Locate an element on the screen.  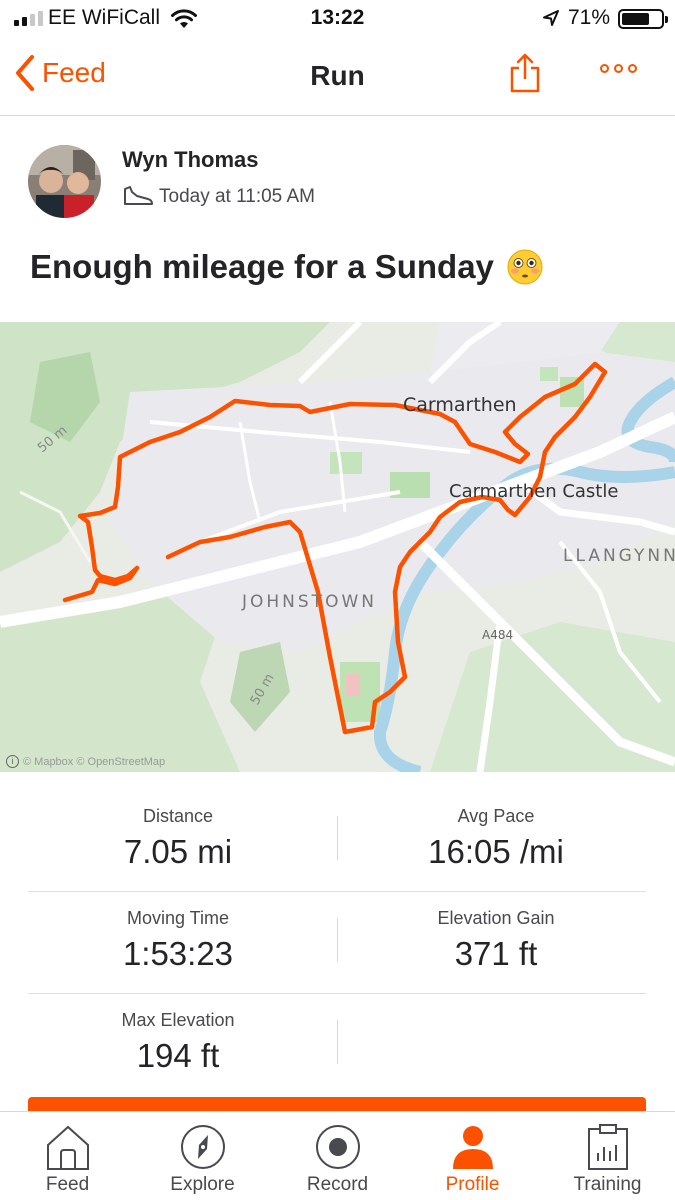
athlete-avatar is located at coordinates (64, 181).